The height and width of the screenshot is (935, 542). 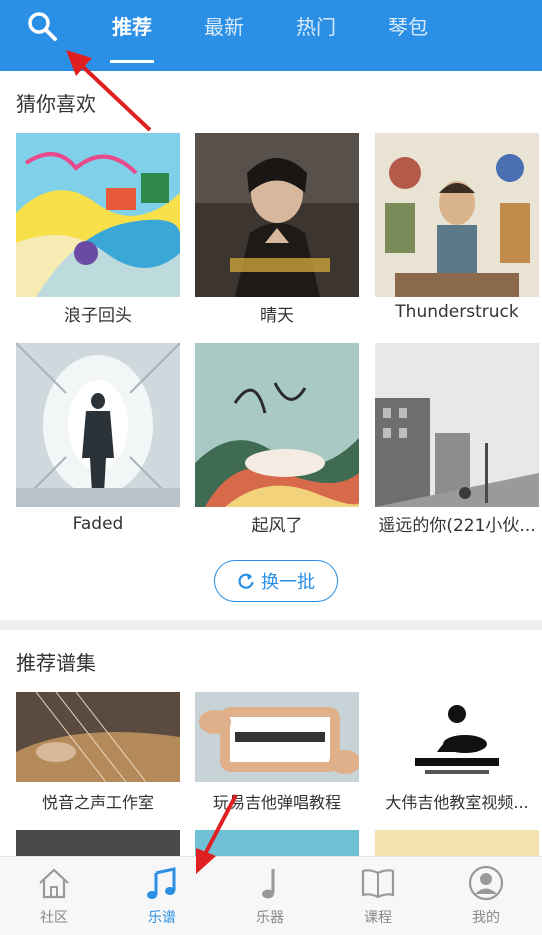 I want to click on song-card: Faded, so click(x=98, y=439).